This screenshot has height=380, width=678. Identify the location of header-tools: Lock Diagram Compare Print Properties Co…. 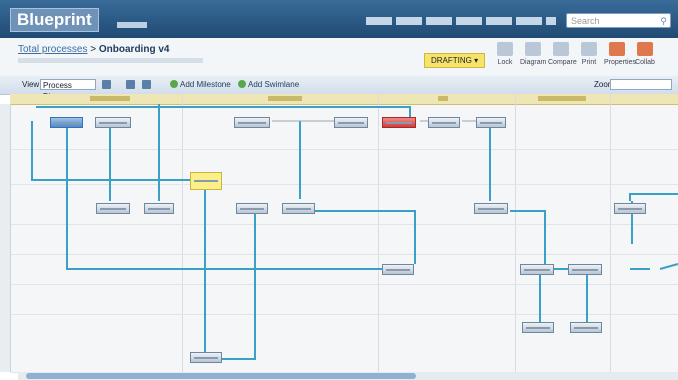
(575, 54).